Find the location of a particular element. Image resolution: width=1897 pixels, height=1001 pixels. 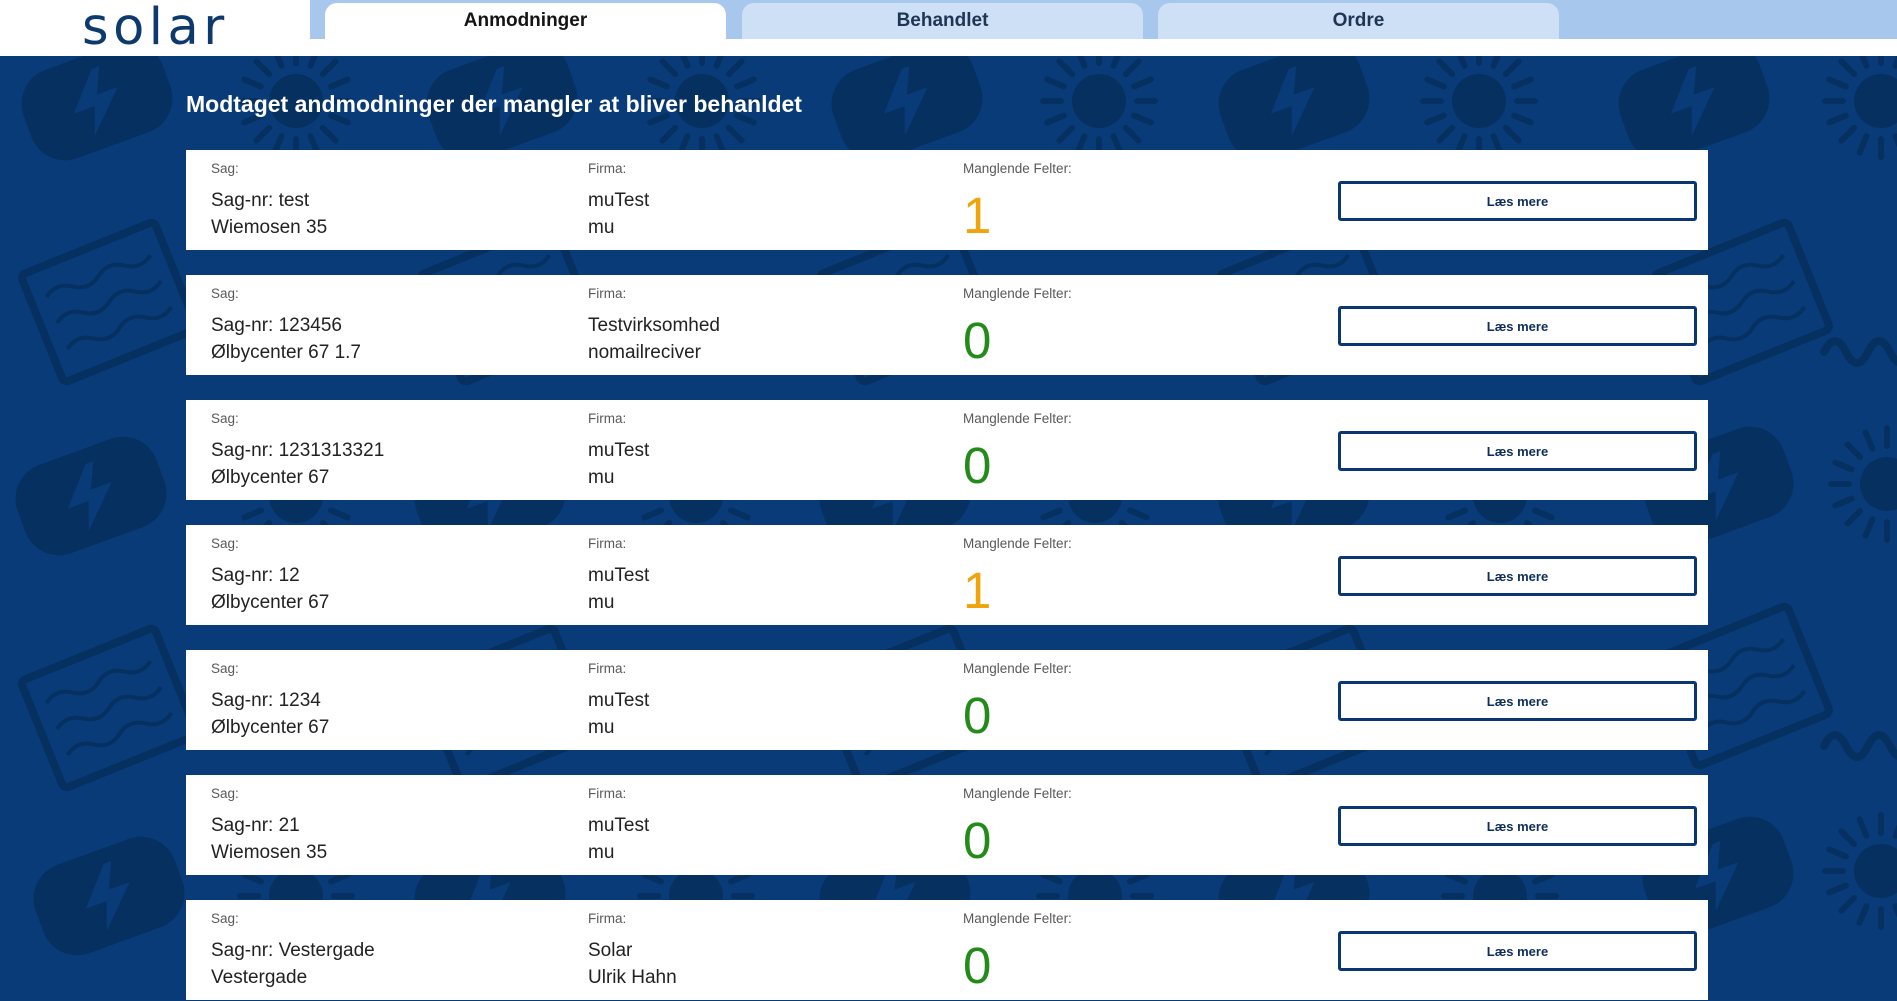

case-address: Ølbycenter 67 is located at coordinates (270, 477).